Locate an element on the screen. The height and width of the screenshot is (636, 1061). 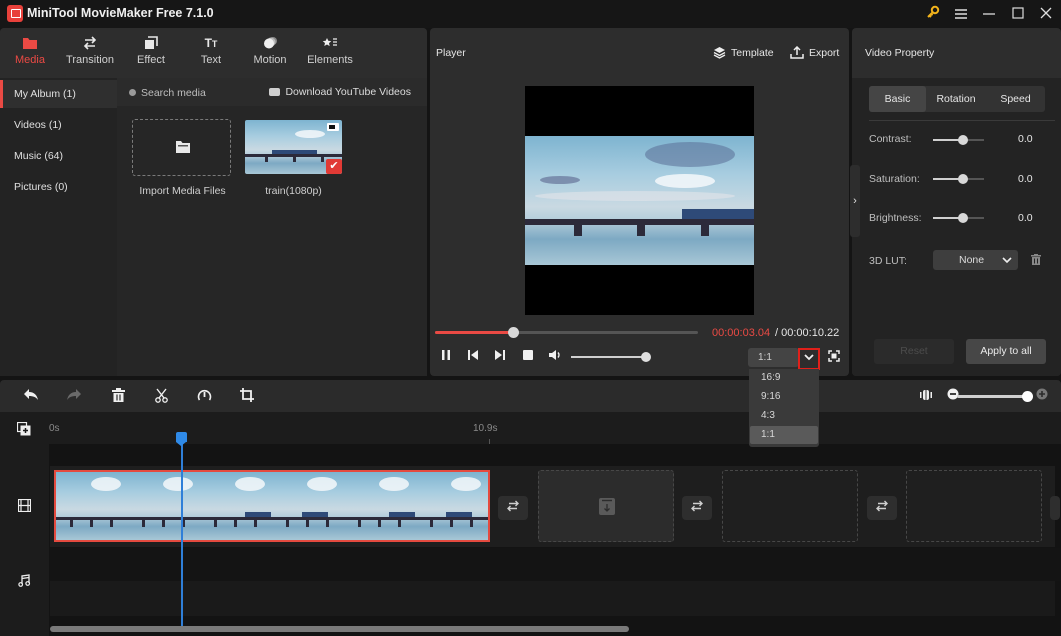
pause-button is located at coordinates (446, 356).